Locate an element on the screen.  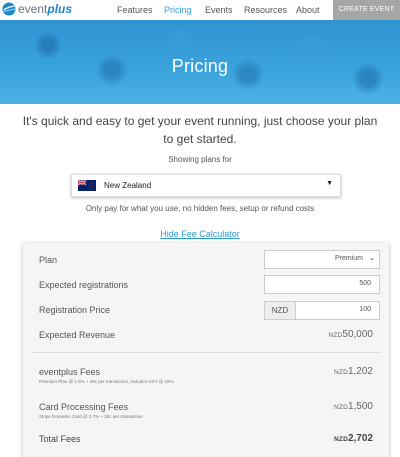
eventplus-fees-value: NZD1,202 is located at coordinates (353, 371).